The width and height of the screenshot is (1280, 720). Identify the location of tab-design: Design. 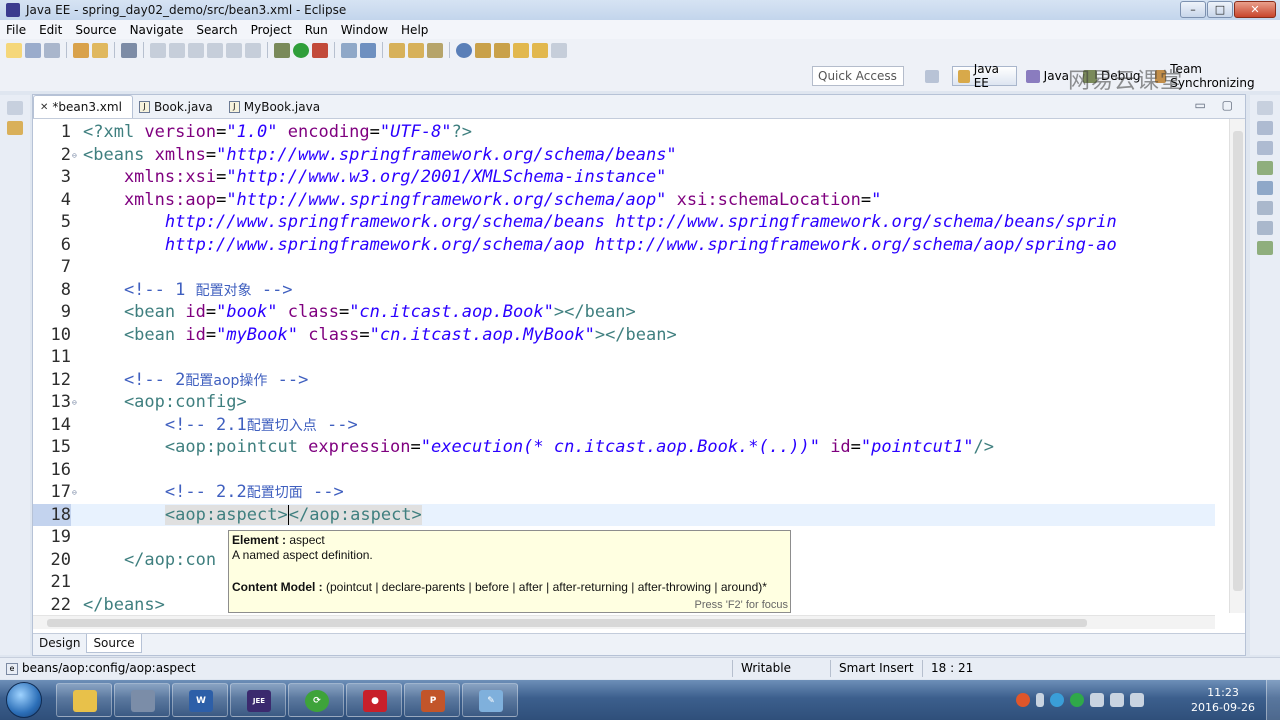
(59, 643).